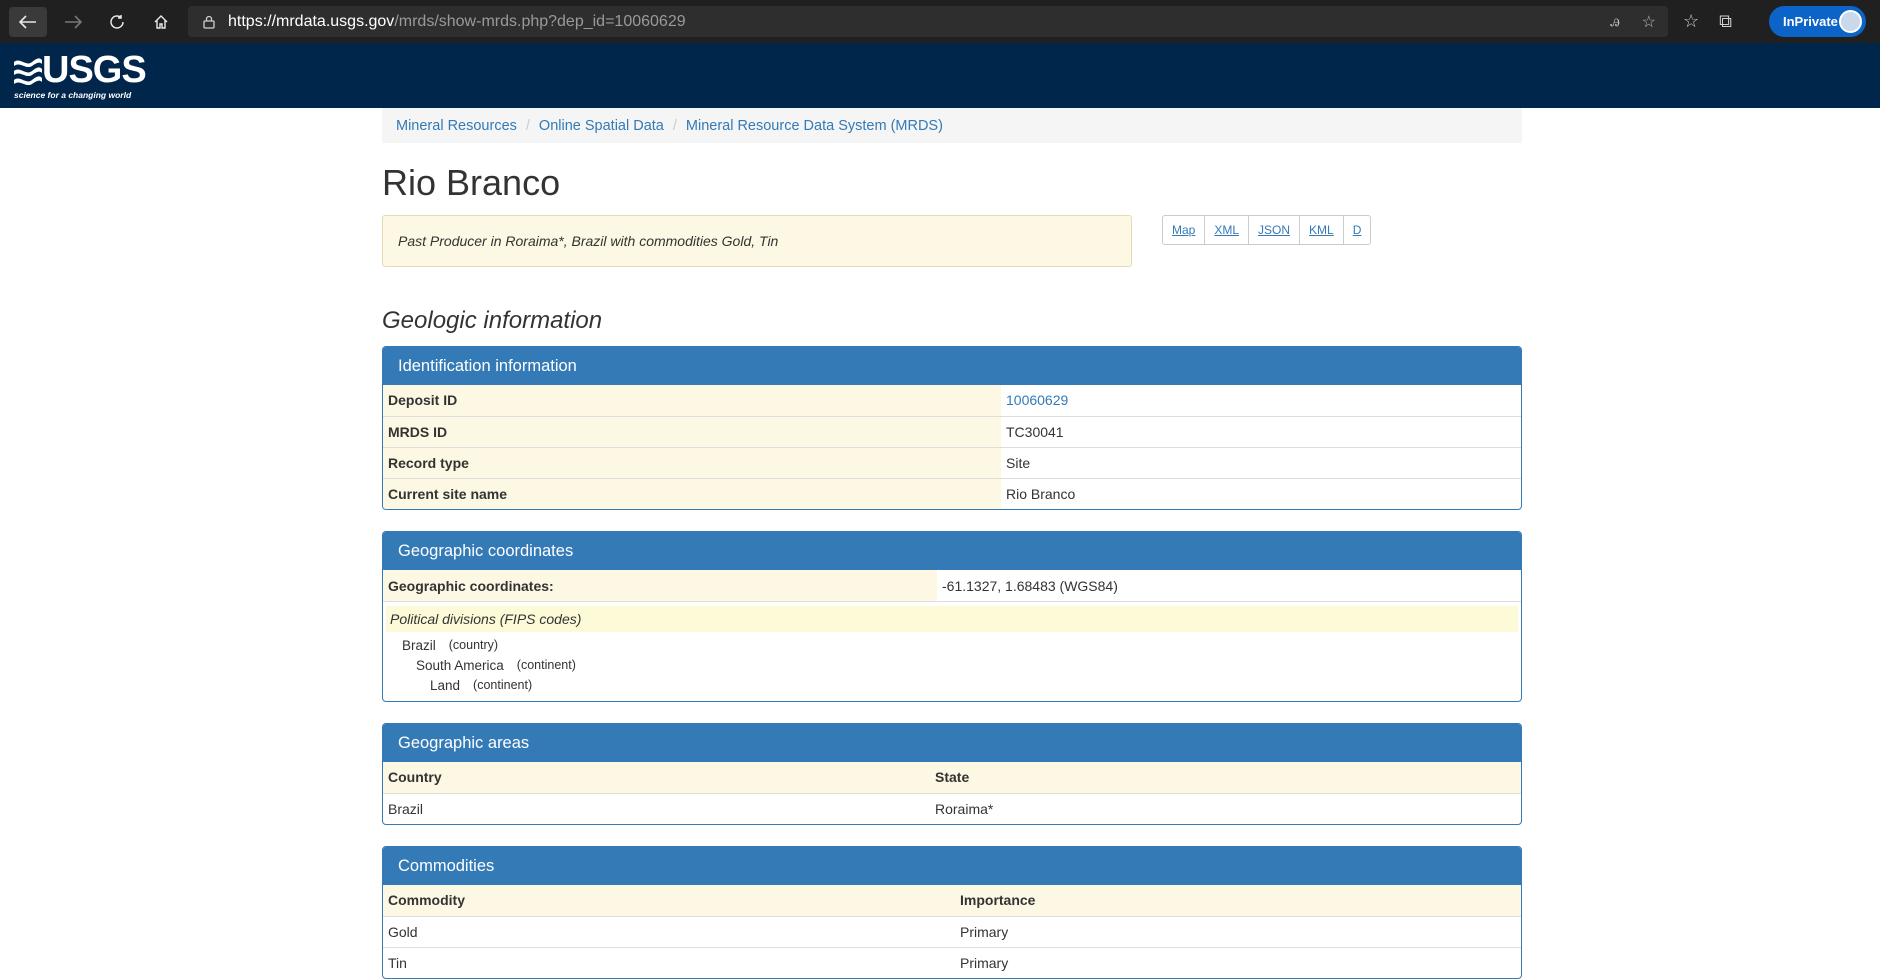  I want to click on inprivate-label: InPrivate, so click(1810, 21).